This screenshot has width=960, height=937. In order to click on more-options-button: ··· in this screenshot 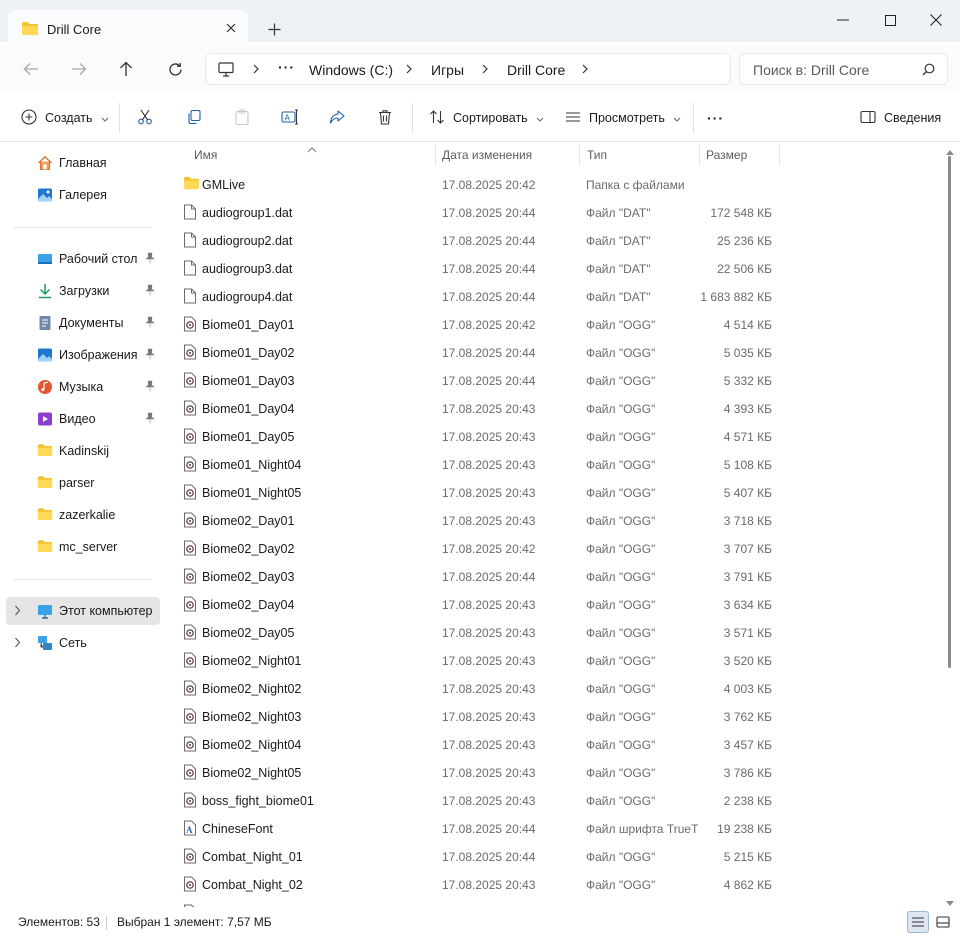, I will do `click(715, 118)`.